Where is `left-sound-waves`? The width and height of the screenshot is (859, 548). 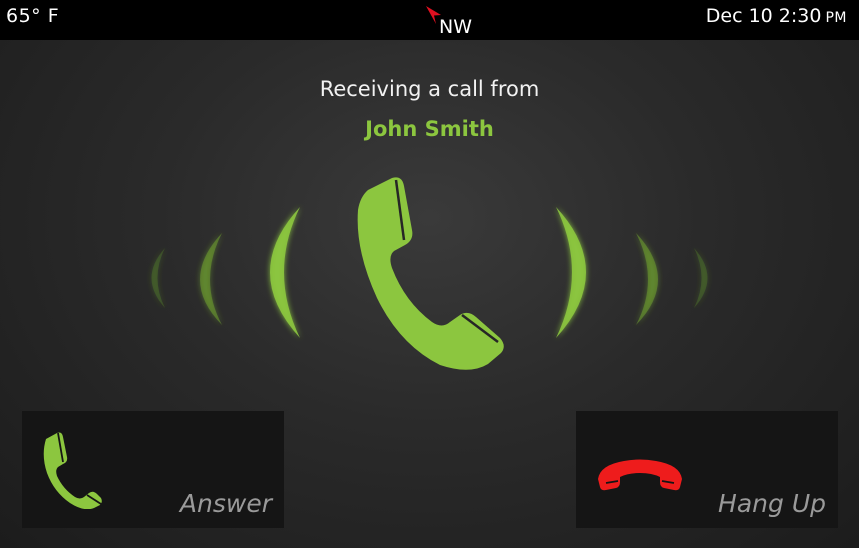 left-sound-waves is located at coordinates (225, 272).